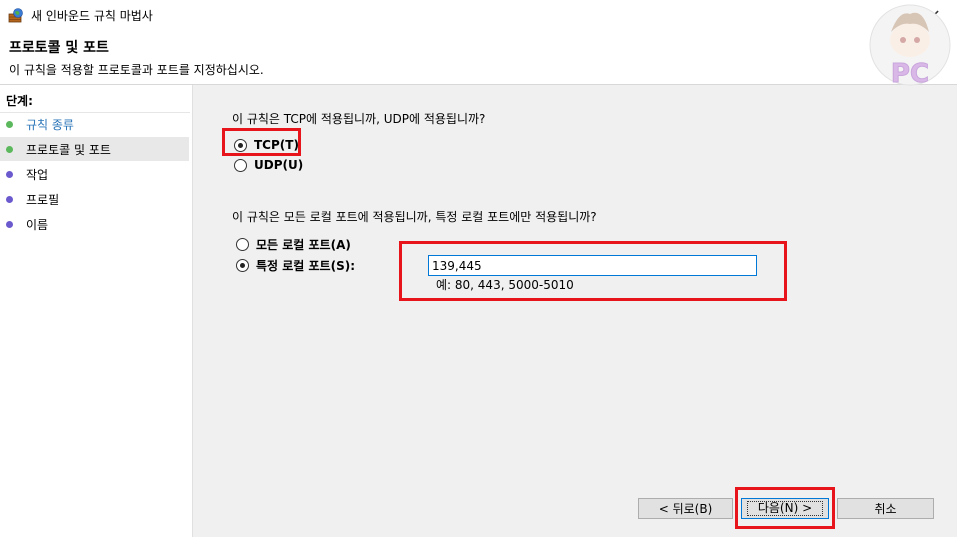  Describe the element at coordinates (94, 124) in the screenshot. I see `step-rule-type: 규칙 종류` at that location.